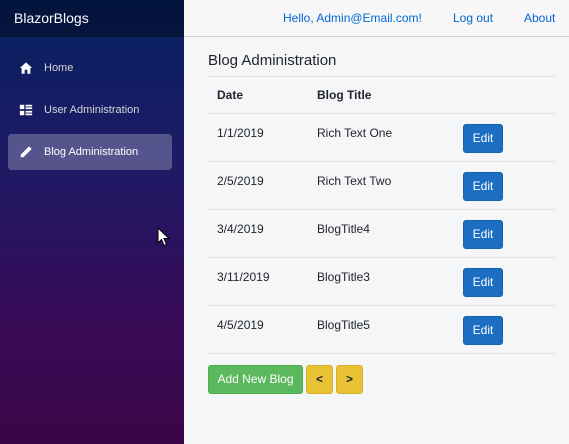 The image size is (569, 444). What do you see at coordinates (262, 137) in the screenshot?
I see `row-date: 1/1/2019` at bounding box center [262, 137].